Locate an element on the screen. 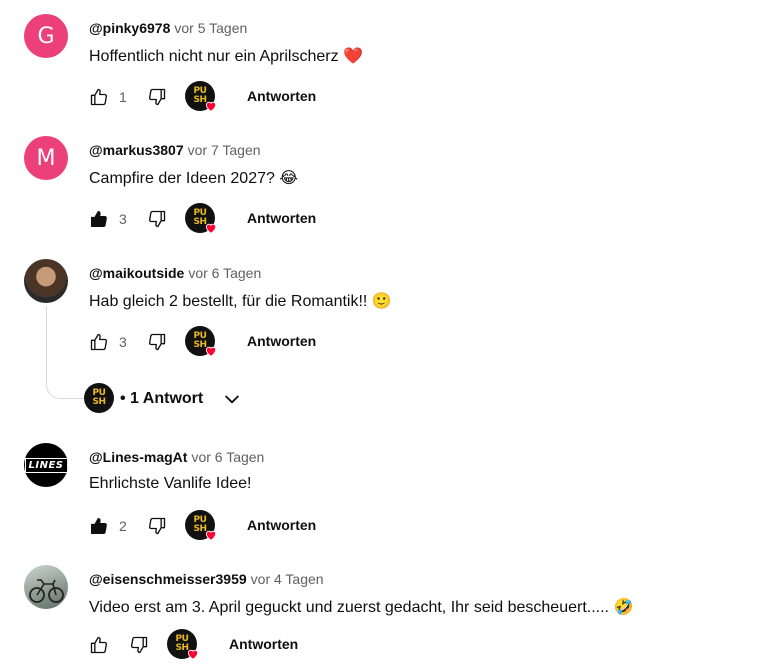 This screenshot has width=773, height=667. avatar: LINES is located at coordinates (46, 465).